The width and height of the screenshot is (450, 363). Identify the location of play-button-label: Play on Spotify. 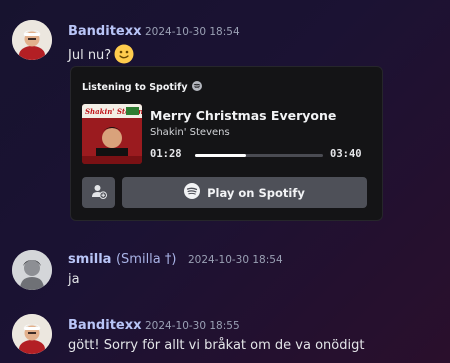
(256, 192).